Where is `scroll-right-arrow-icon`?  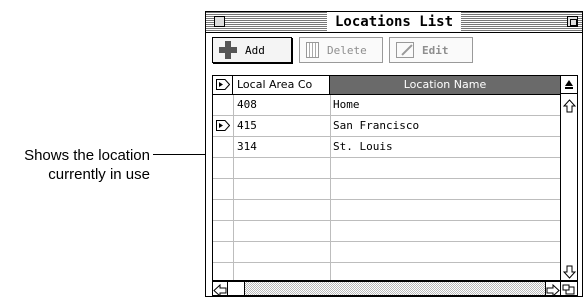 scroll-right-arrow-icon is located at coordinates (552, 290).